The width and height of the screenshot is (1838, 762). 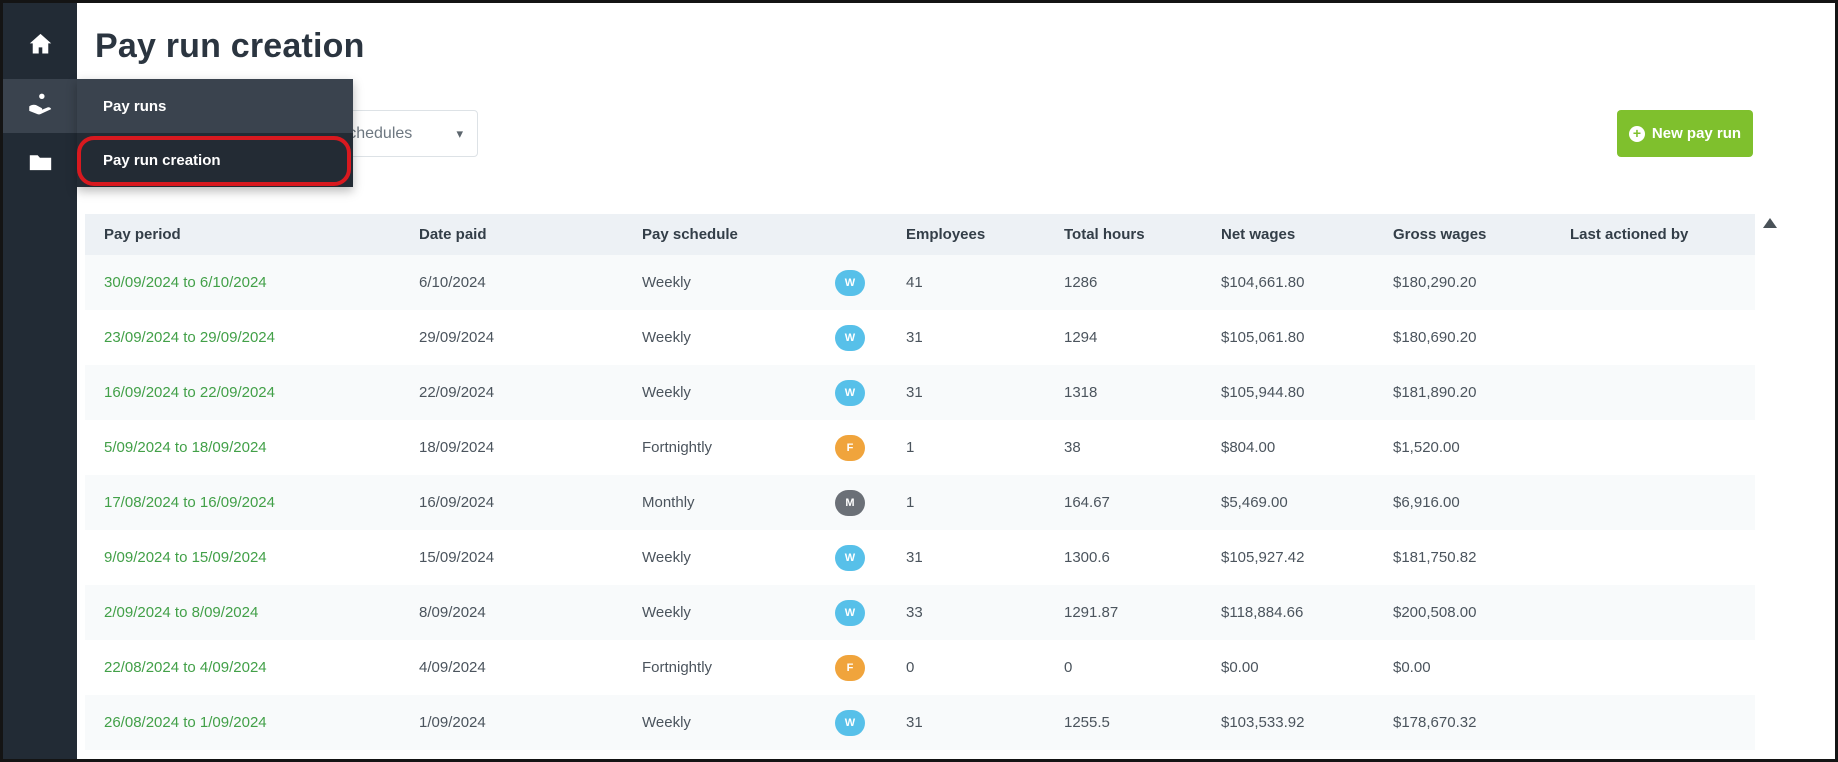 What do you see at coordinates (453, 234) in the screenshot?
I see `column-header-date-paid: Date paid` at bounding box center [453, 234].